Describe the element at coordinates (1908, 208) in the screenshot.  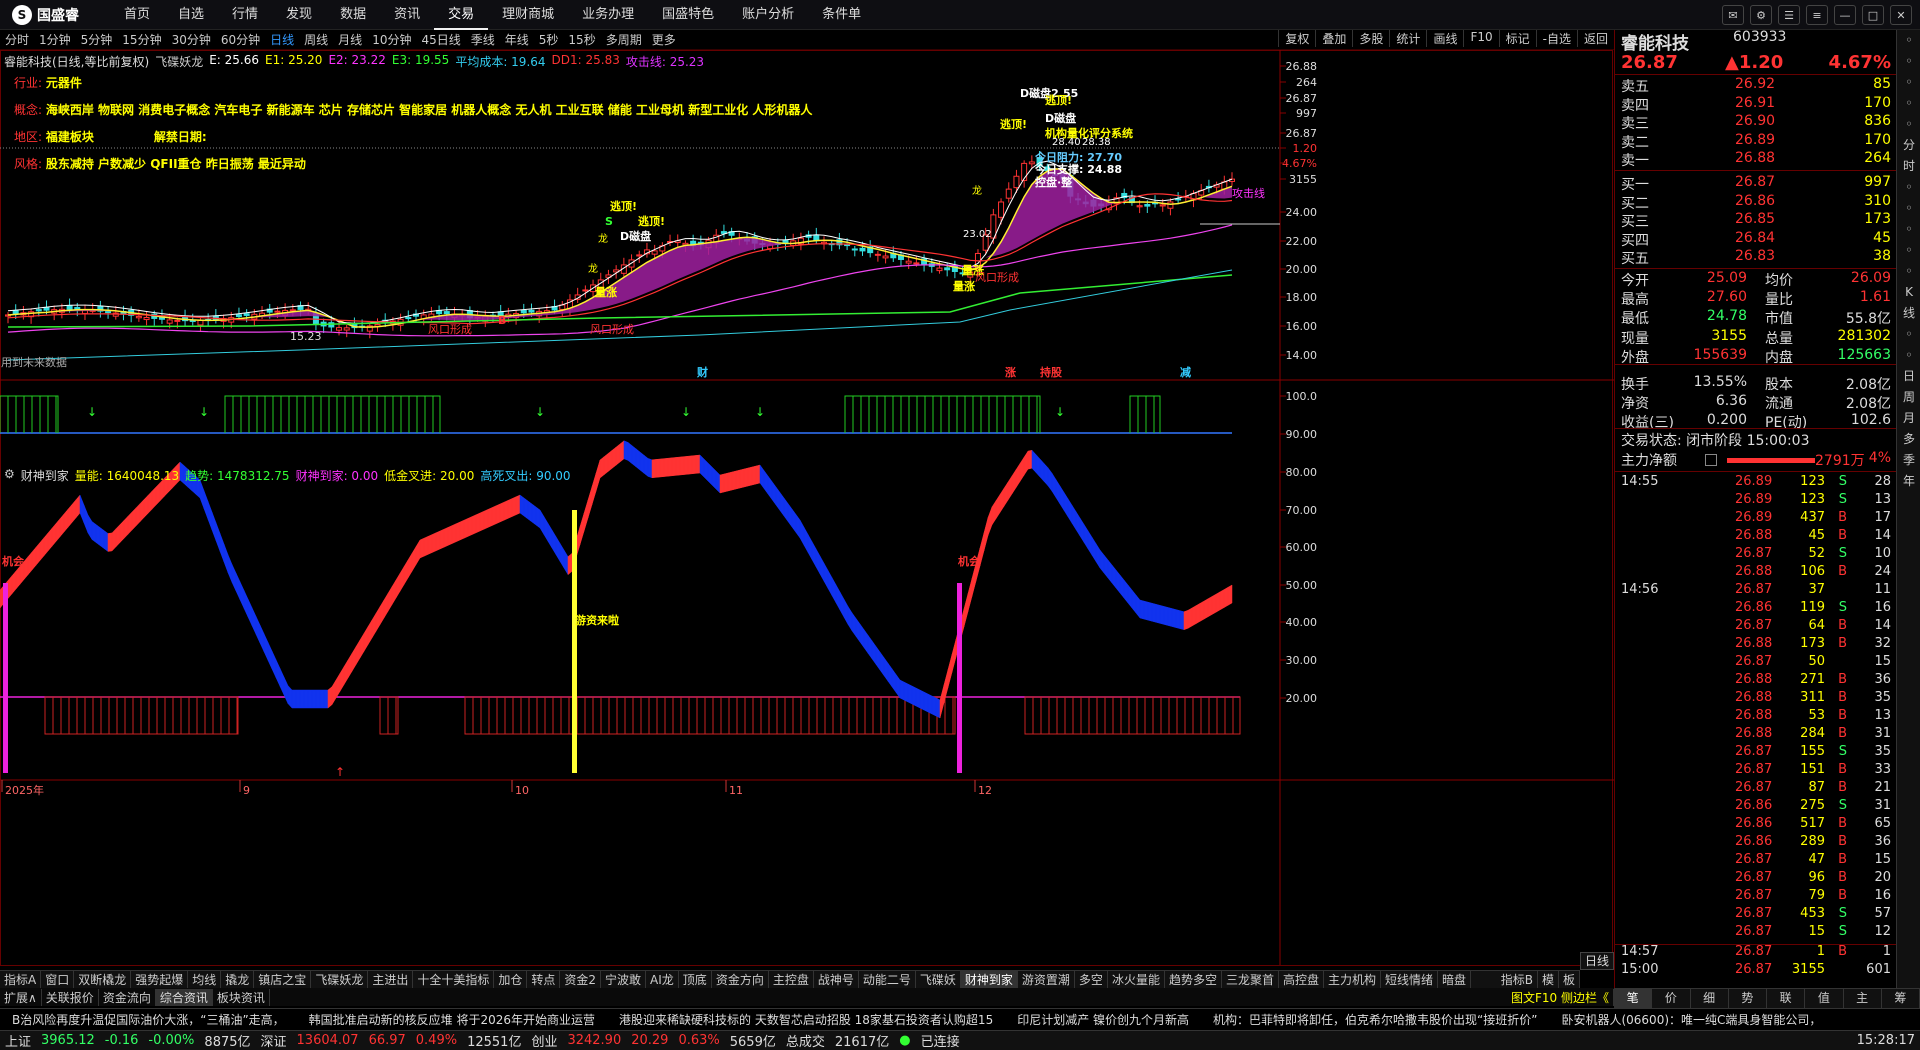
I see `side-button-8: ◦` at that location.